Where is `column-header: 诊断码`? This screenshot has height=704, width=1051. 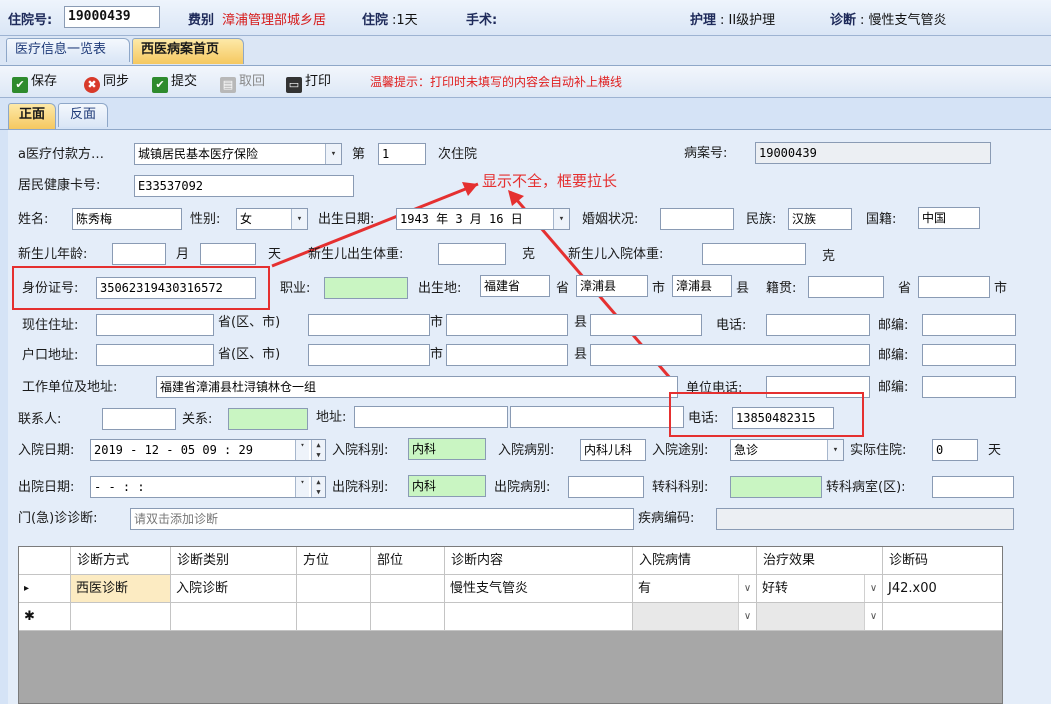 column-header: 诊断码 is located at coordinates (942, 561).